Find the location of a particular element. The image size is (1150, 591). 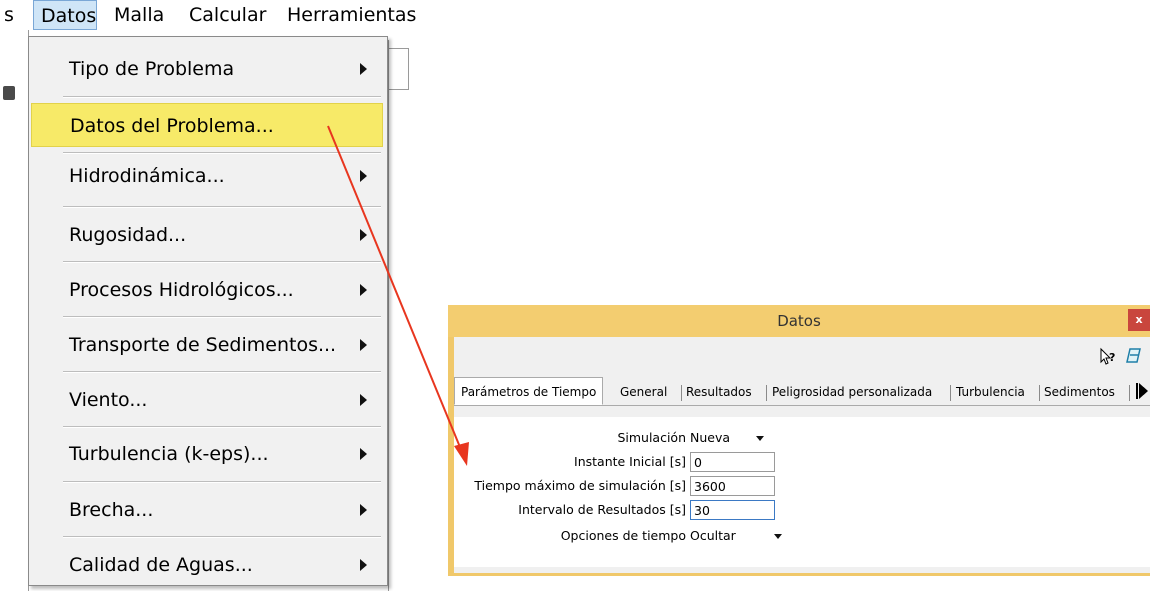

menu-herramientas: Herramientas is located at coordinates (351, 15).